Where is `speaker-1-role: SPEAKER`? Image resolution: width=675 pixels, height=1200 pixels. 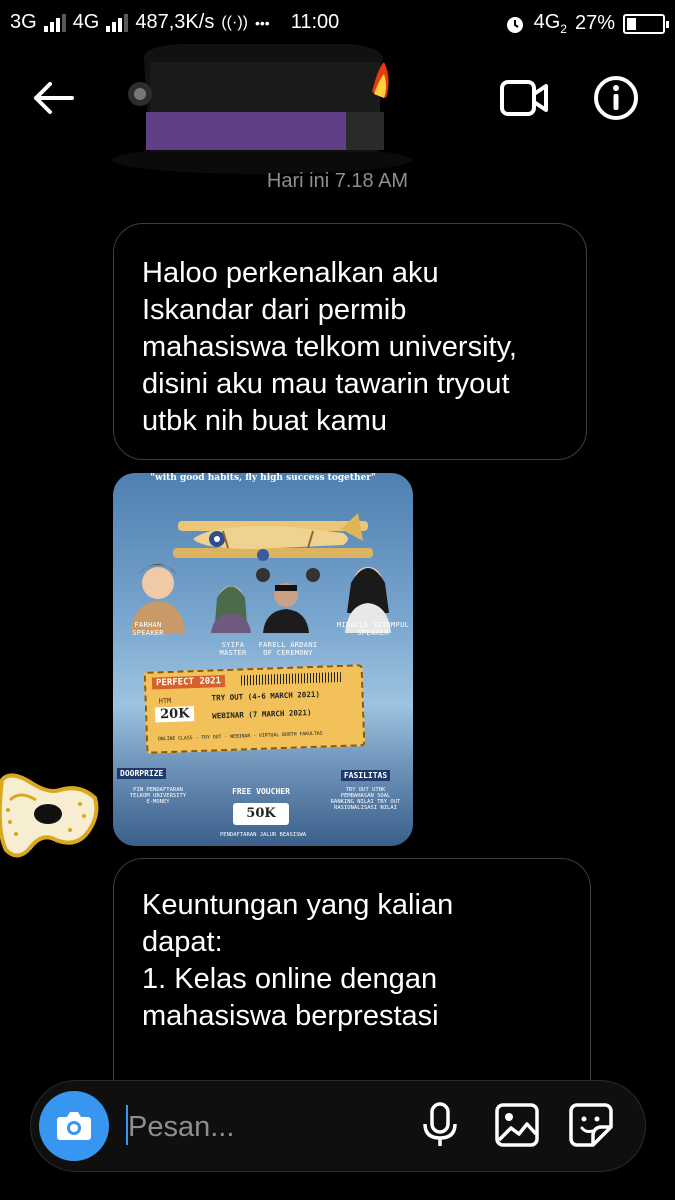 speaker-1-role: SPEAKER is located at coordinates (148, 633).